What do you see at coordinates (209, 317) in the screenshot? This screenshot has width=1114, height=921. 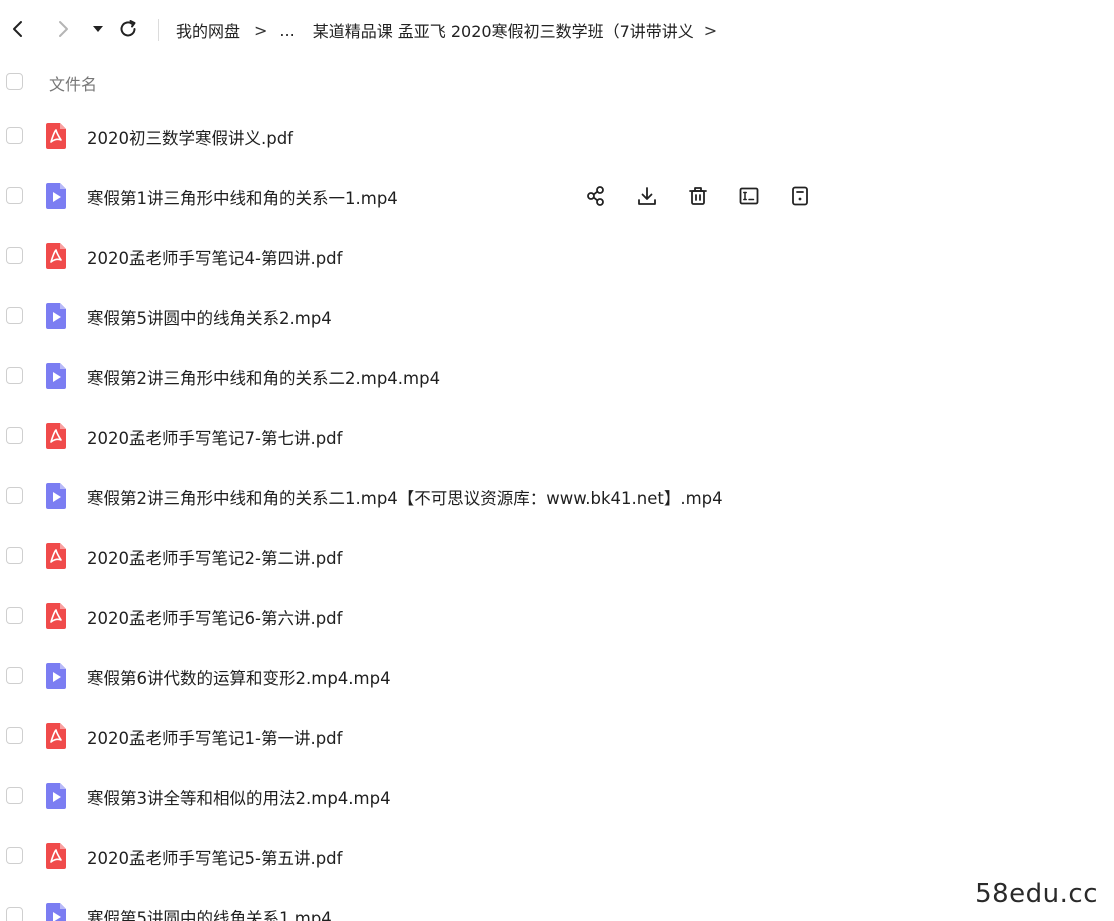 I see `file-name: 寒假第5讲圆中的线角关系2.mp4` at bounding box center [209, 317].